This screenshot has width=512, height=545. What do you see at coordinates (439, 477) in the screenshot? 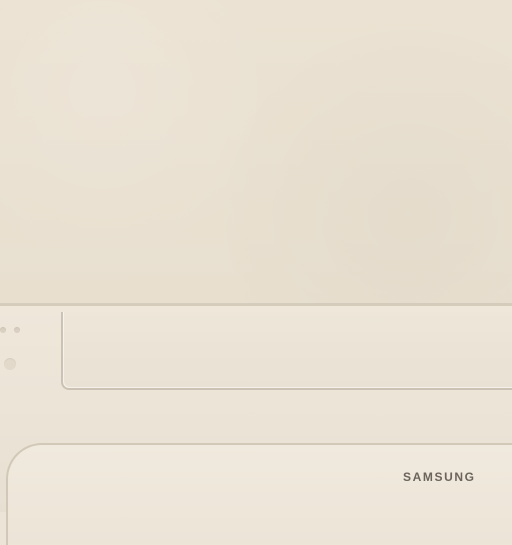
I see `brand-logo: SAMSUNG` at bounding box center [439, 477].